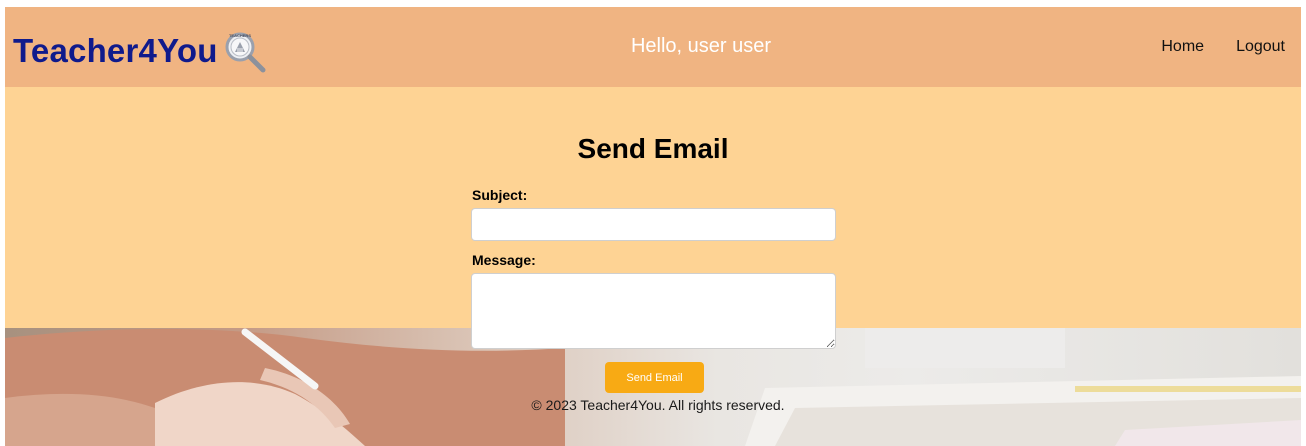 Image resolution: width=1306 pixels, height=446 pixels. I want to click on page-title: Send Email, so click(653, 148).